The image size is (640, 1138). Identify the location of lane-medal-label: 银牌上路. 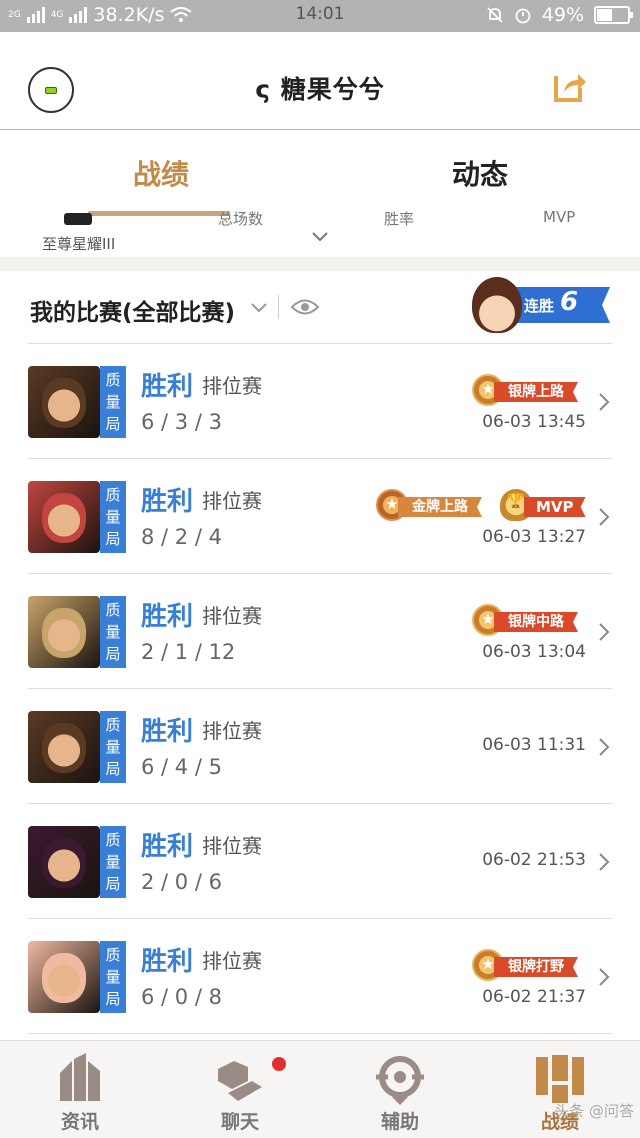
(536, 392).